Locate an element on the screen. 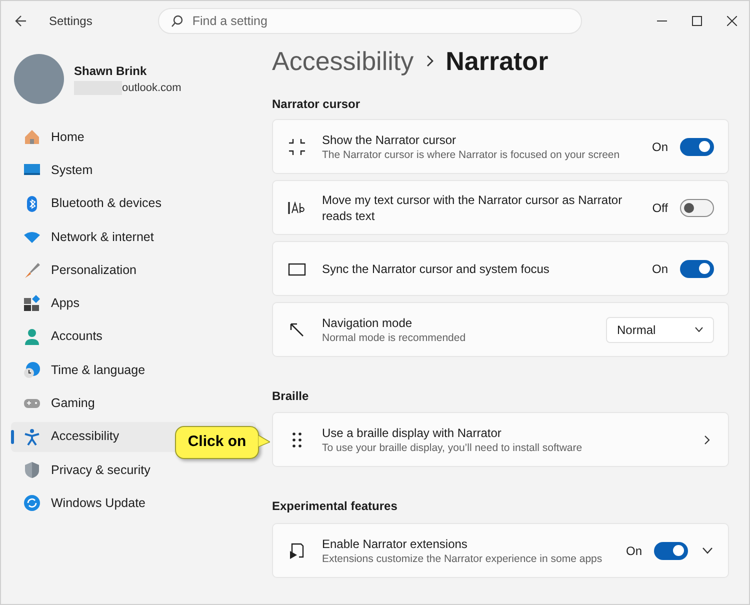  dropdown: Normal is located at coordinates (660, 329).